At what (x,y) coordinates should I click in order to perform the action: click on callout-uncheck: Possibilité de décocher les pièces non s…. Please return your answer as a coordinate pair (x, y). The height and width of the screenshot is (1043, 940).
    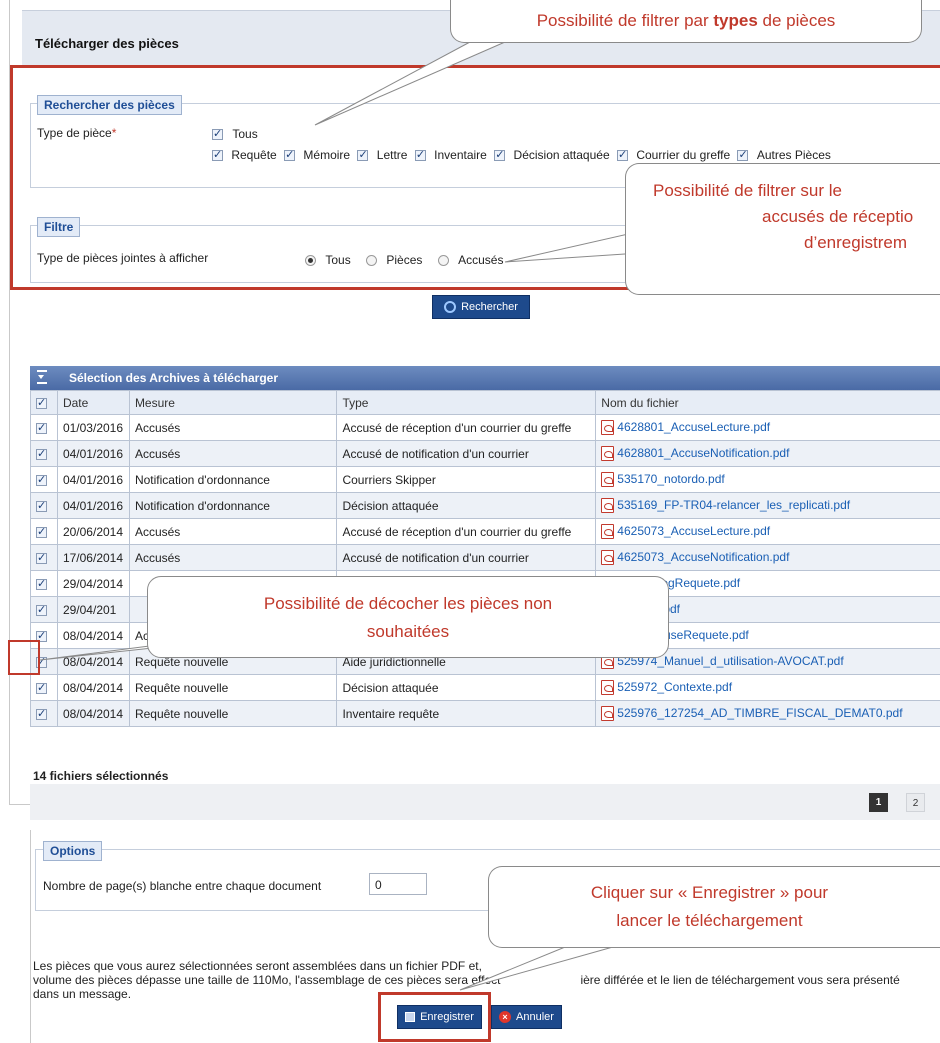
    Looking at the image, I should click on (408, 617).